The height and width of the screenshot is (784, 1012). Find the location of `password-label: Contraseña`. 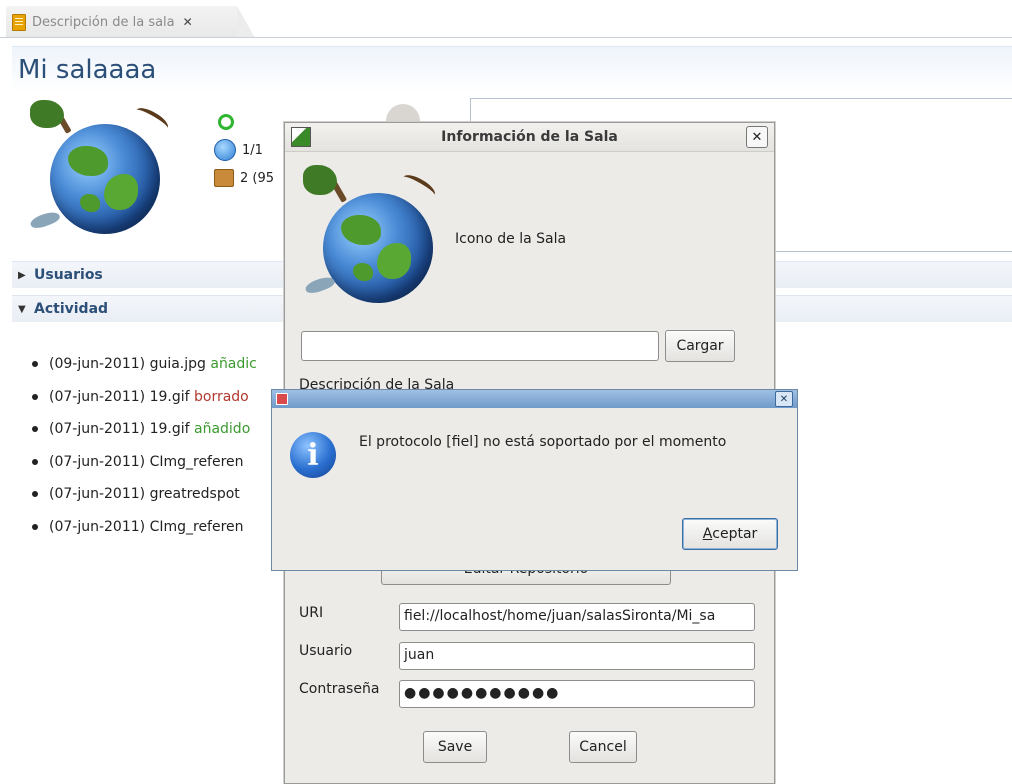

password-label: Contraseña is located at coordinates (339, 689).